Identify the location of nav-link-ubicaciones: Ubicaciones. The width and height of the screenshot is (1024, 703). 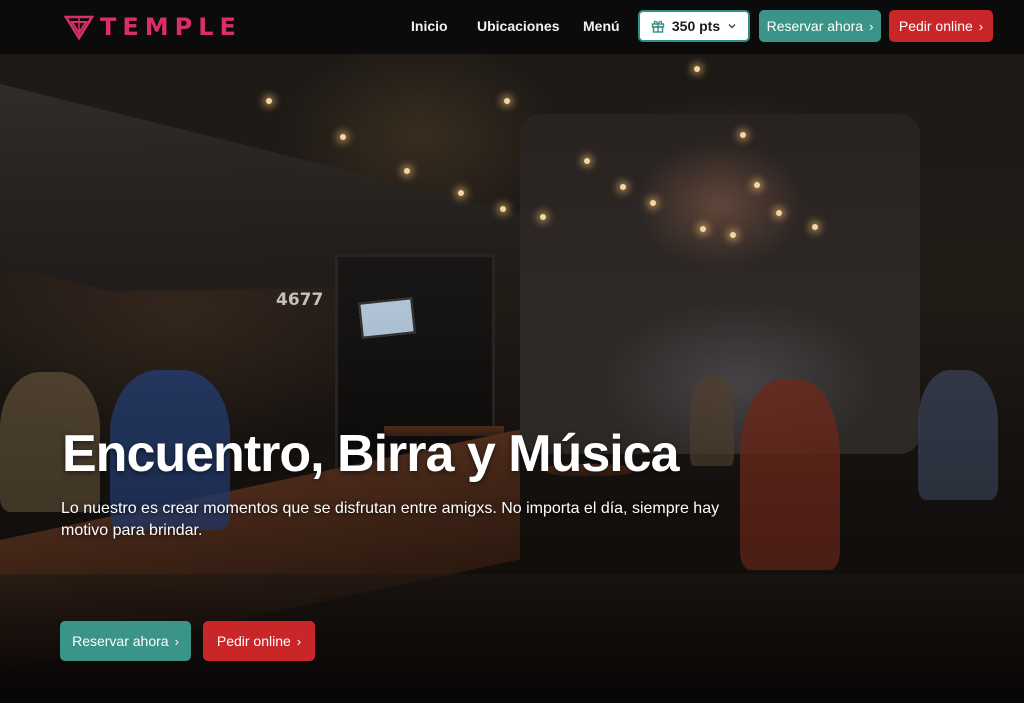
(518, 26).